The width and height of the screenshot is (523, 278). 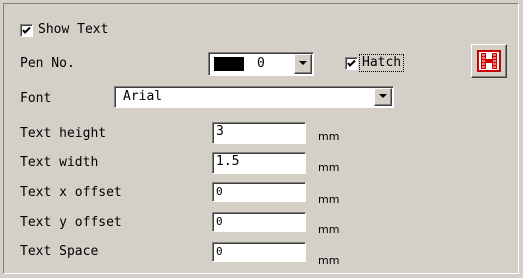 I want to click on text-x-offset-unit: mm, so click(x=329, y=199).